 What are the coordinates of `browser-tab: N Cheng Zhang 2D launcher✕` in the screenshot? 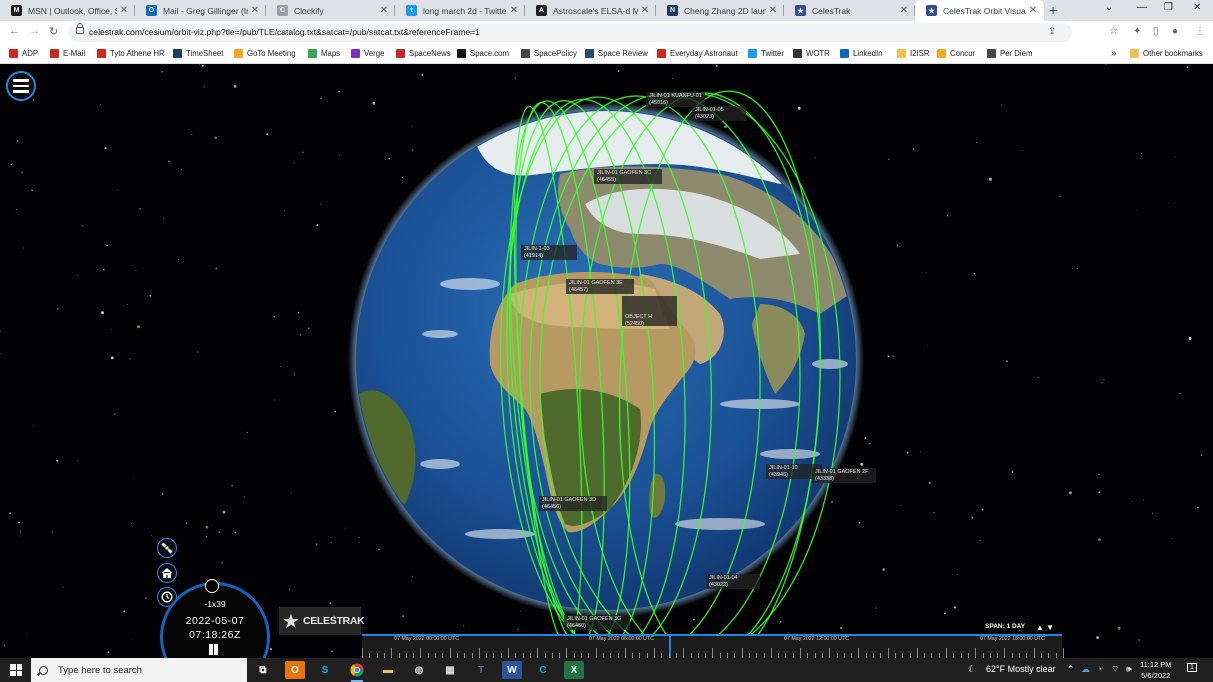 It's located at (720, 10).